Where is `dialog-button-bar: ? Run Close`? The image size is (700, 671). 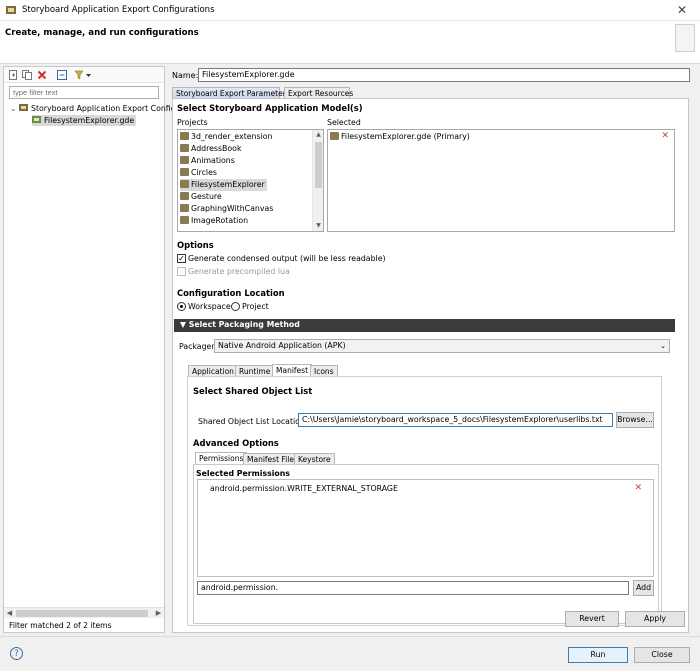
dialog-button-bar: ? Run Close is located at coordinates (350, 653).